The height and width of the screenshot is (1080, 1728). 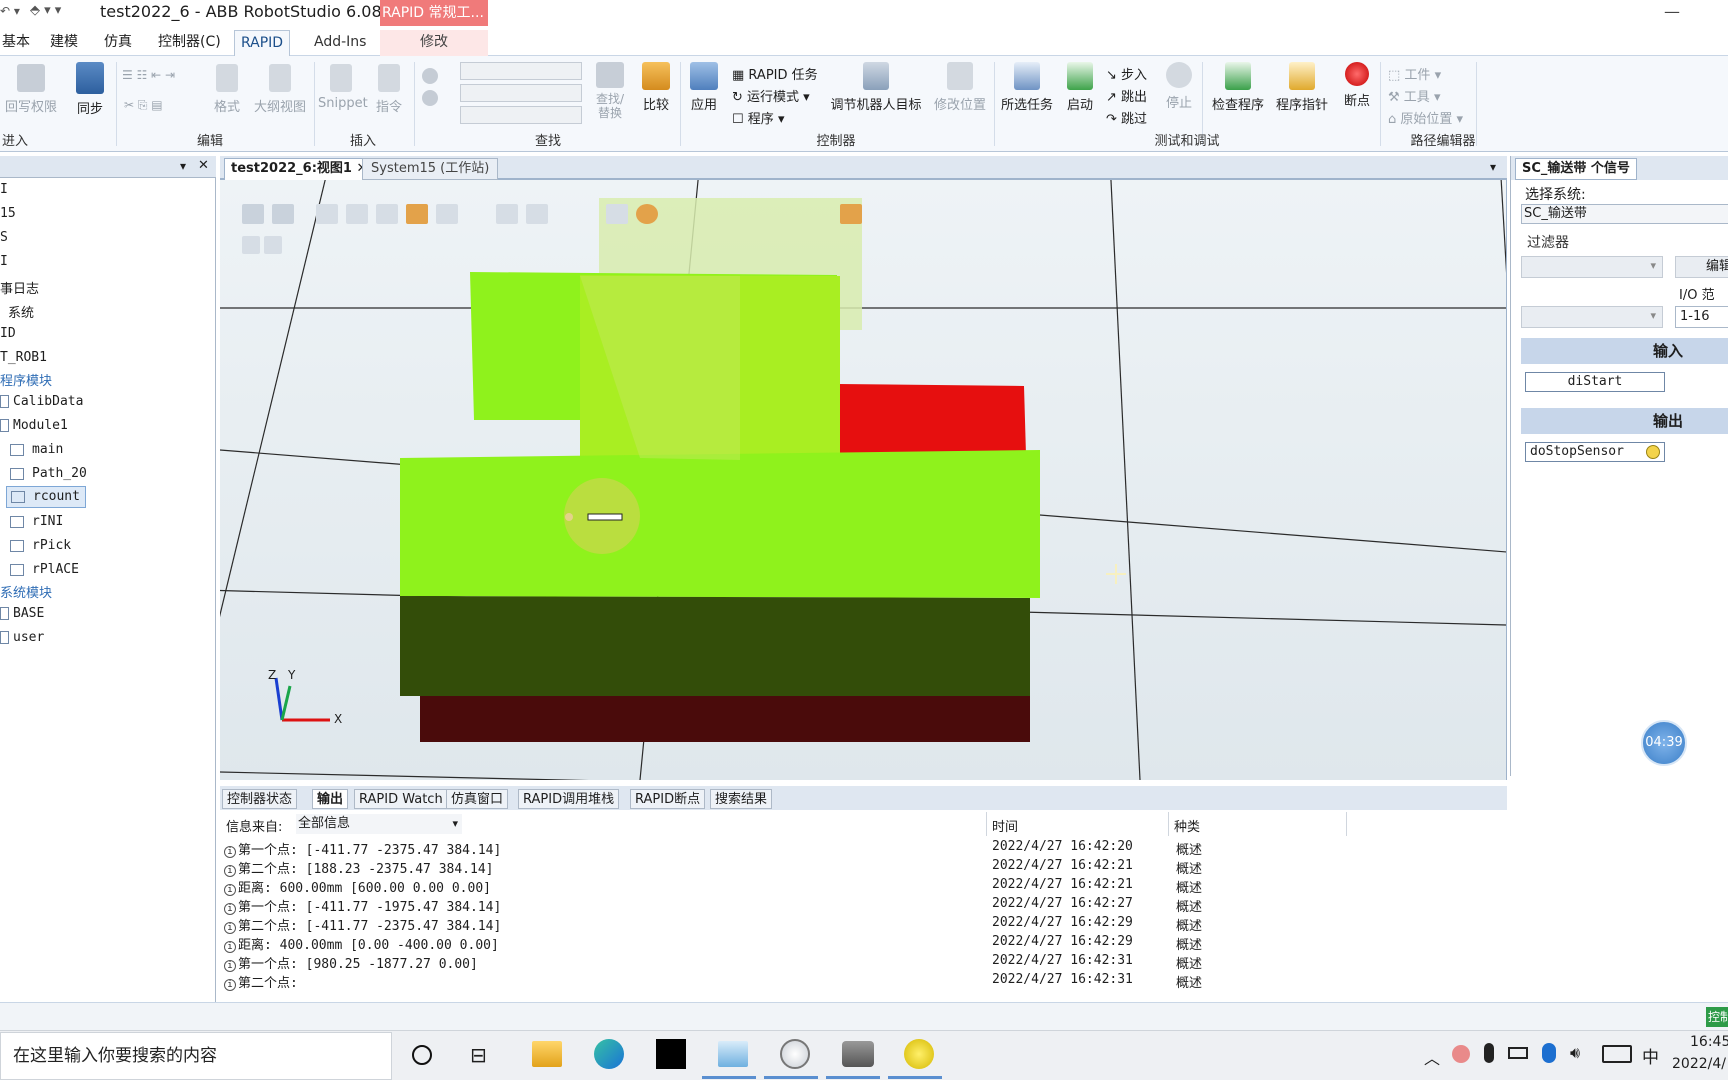 What do you see at coordinates (260, 799) in the screenshot?
I see `tab-controller-status: 控制器状态` at bounding box center [260, 799].